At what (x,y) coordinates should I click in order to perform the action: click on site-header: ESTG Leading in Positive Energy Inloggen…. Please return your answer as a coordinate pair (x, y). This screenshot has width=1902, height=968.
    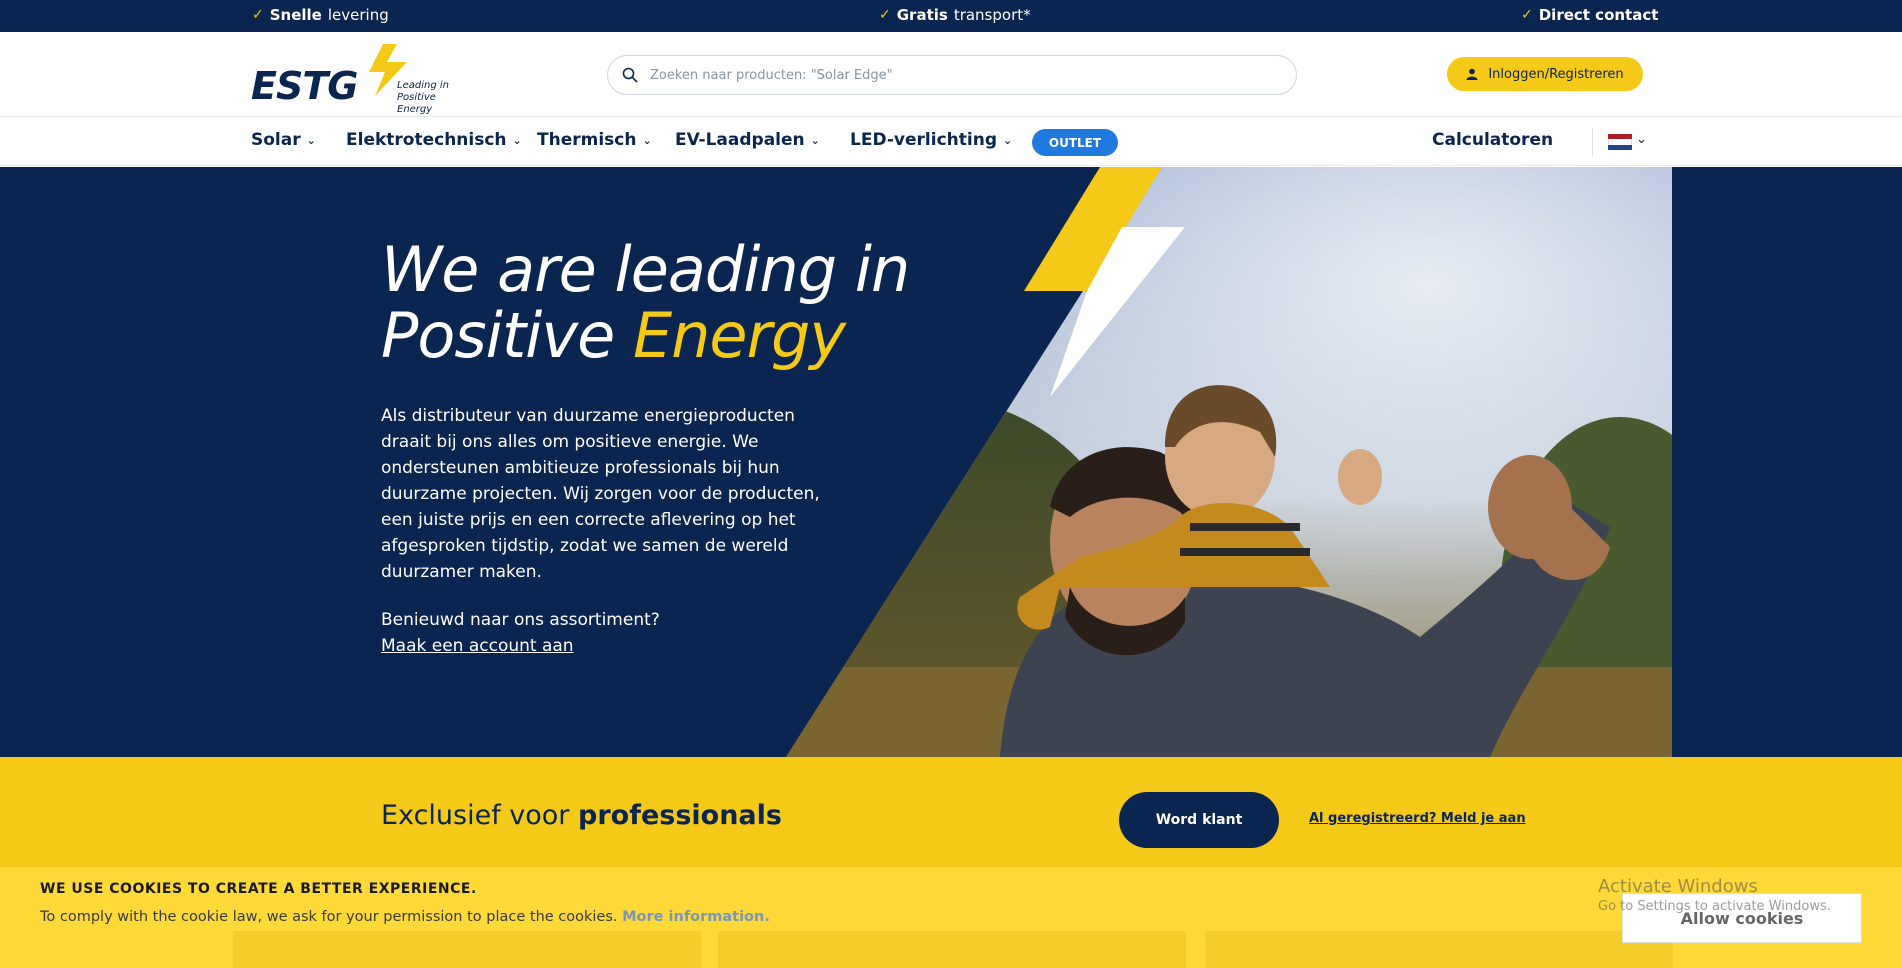
    Looking at the image, I should click on (951, 74).